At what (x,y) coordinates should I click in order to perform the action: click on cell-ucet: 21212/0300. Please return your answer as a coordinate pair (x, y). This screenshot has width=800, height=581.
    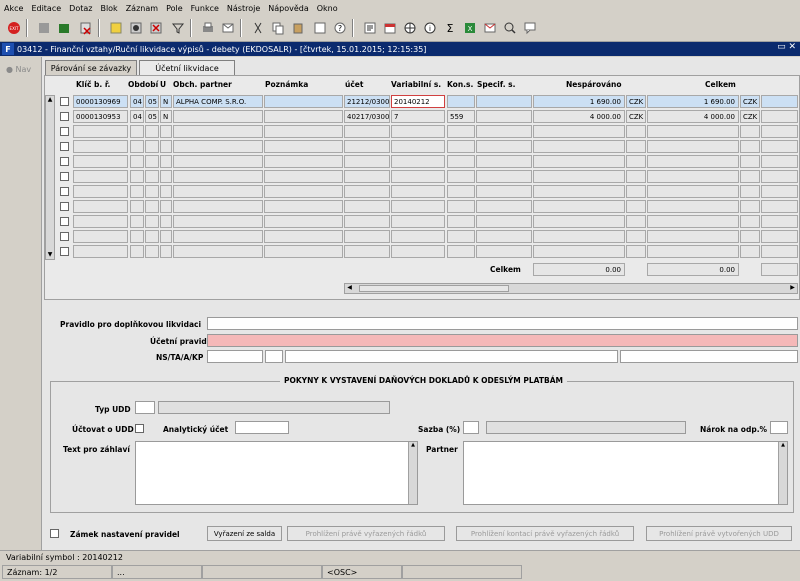
    Looking at the image, I should click on (367, 101).